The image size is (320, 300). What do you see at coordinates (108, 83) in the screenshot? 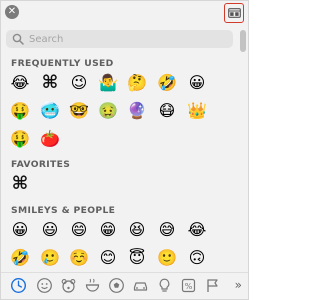
I see `emoji-cell: 🤷‍♂️` at bounding box center [108, 83].